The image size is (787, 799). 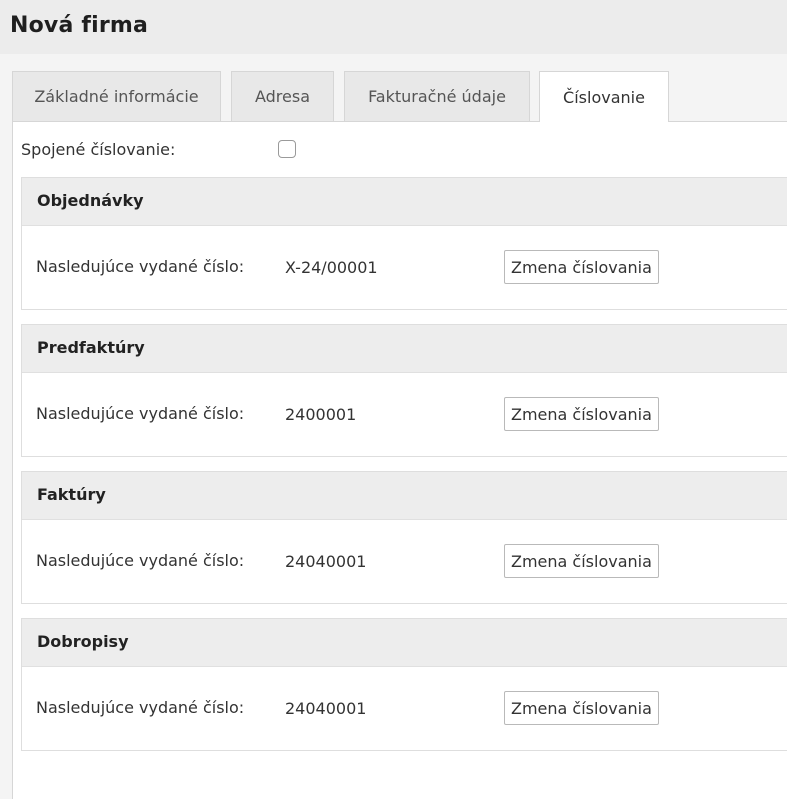 I want to click on tab-label: Číslovanie, so click(x=604, y=97).